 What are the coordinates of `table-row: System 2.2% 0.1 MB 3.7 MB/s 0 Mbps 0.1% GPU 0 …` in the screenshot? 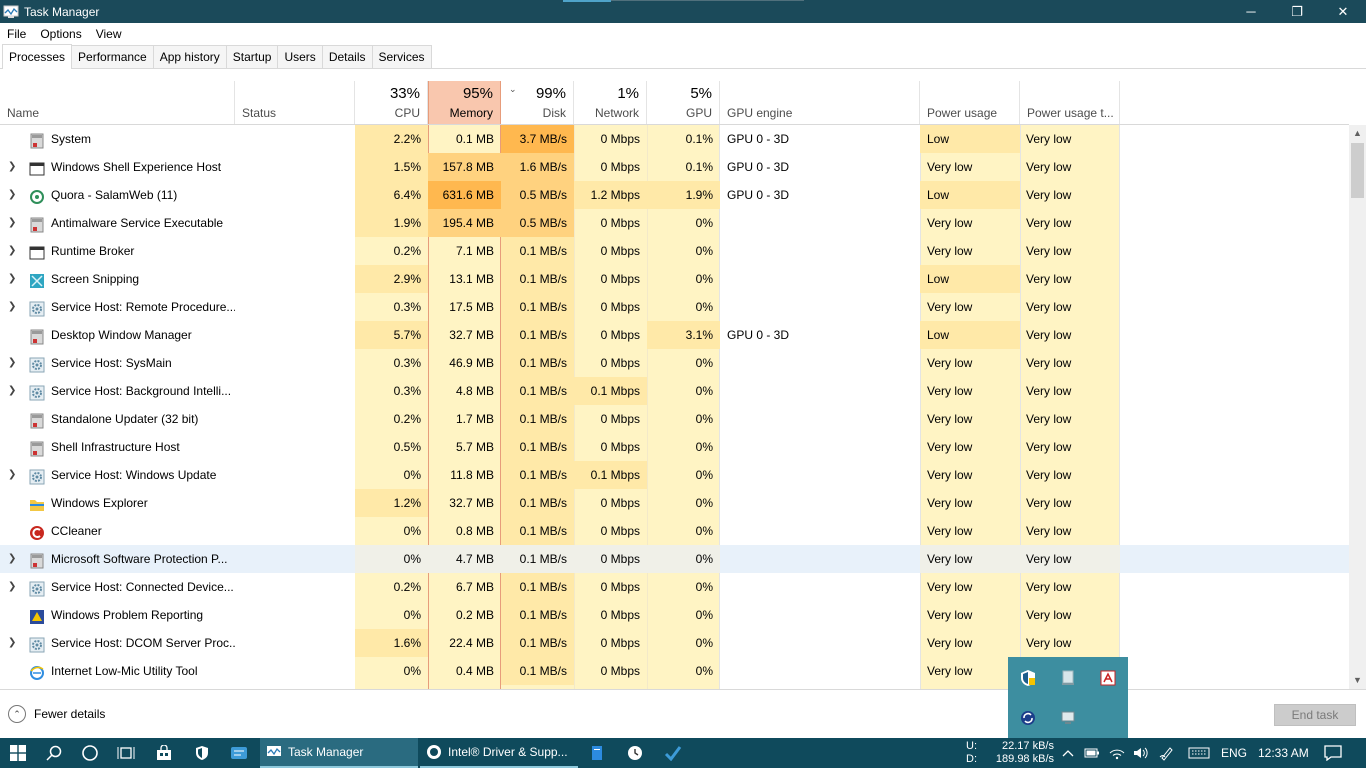 It's located at (674, 139).